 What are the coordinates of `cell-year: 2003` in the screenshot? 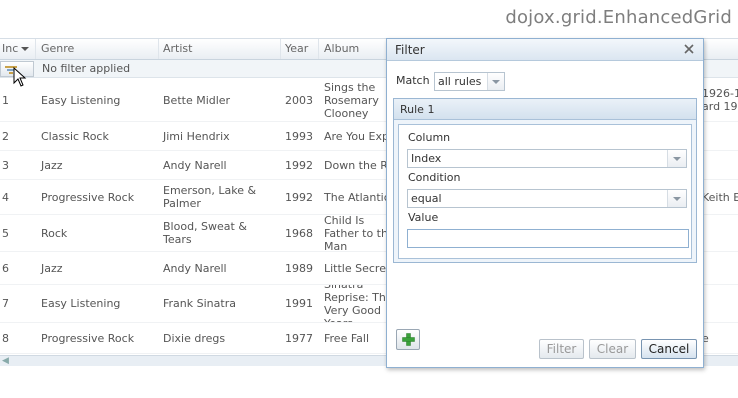 It's located at (299, 100).